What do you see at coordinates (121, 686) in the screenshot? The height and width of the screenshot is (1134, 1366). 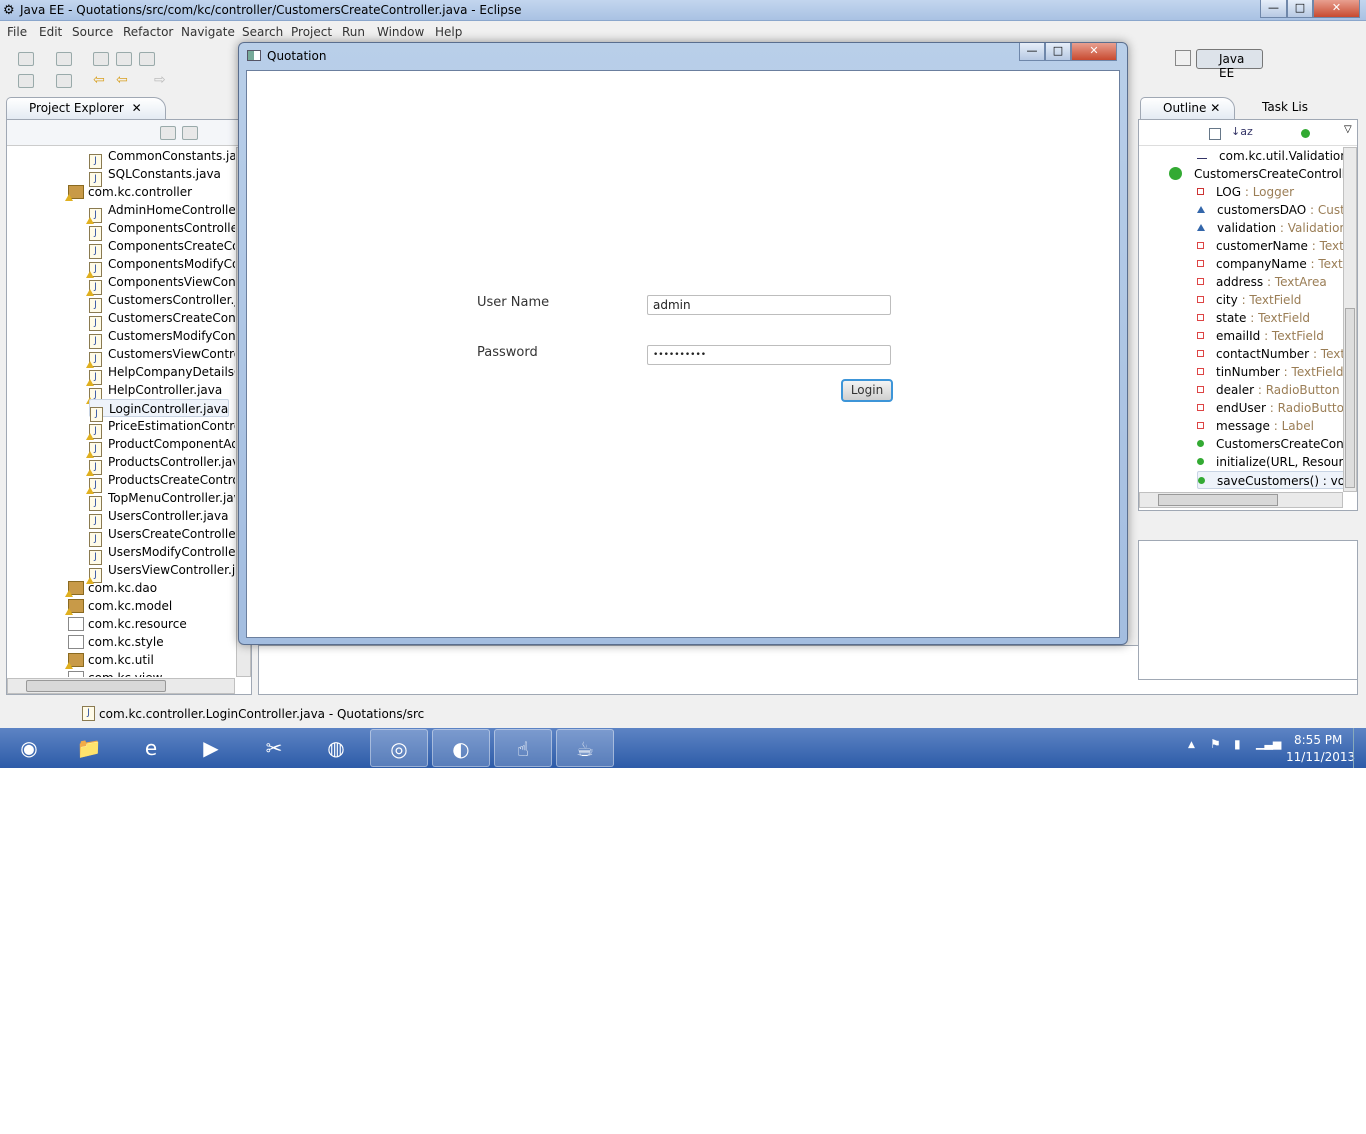 I see `horizontal-scrollbar` at bounding box center [121, 686].